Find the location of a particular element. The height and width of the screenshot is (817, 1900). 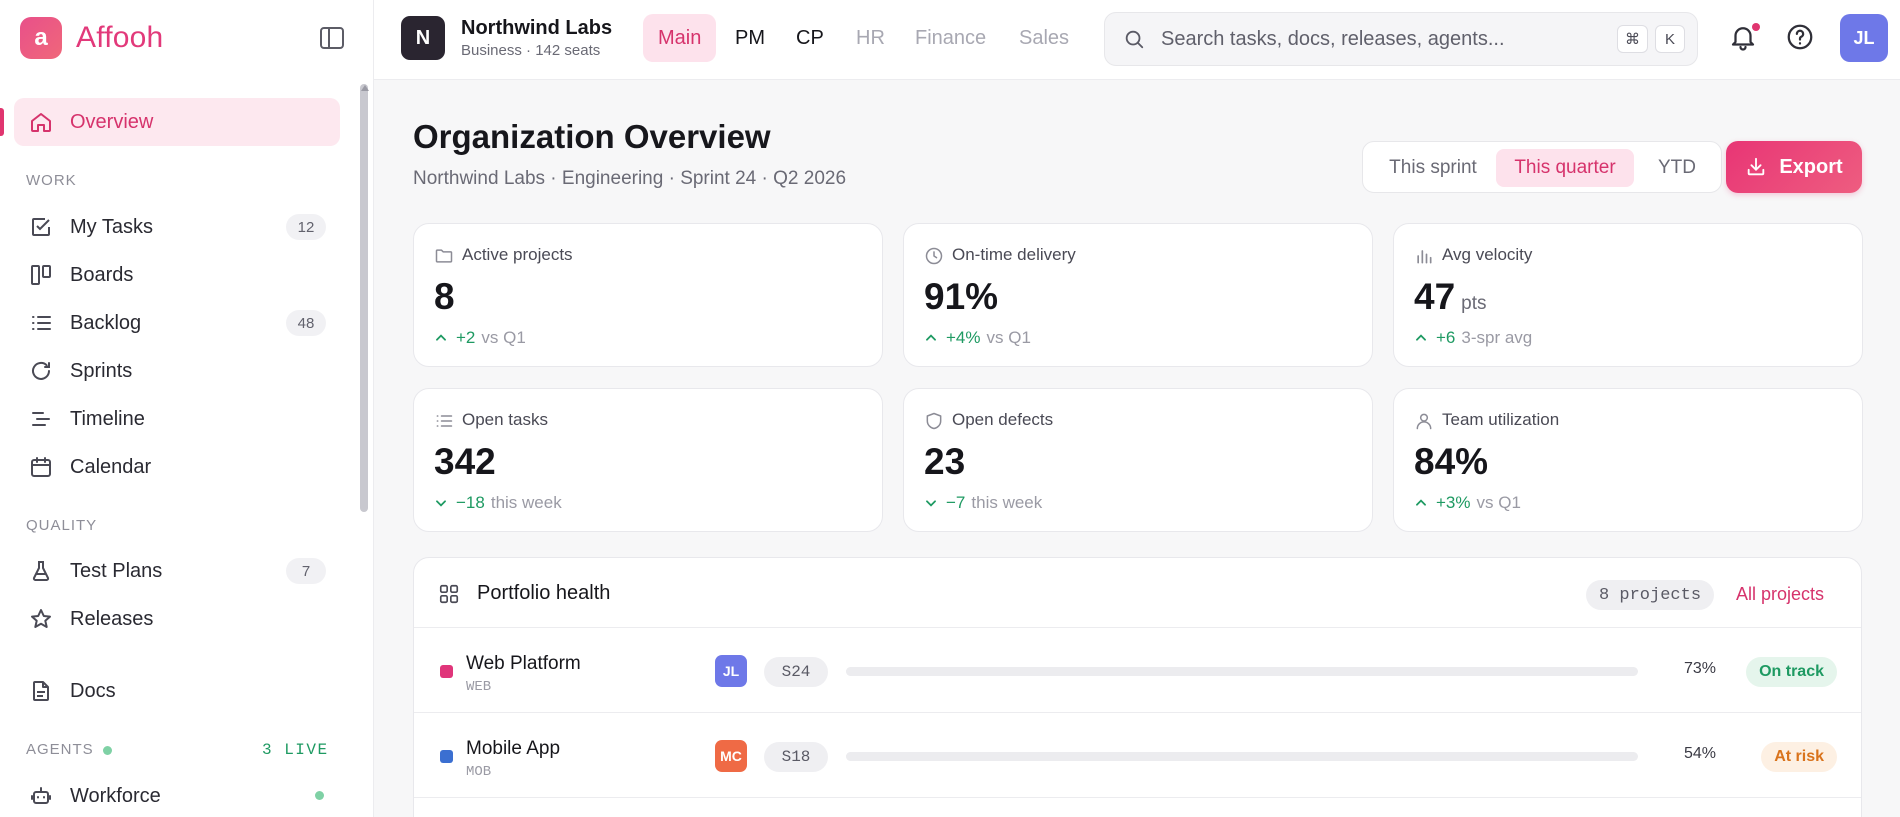

org-avatar: N is located at coordinates (423, 38).